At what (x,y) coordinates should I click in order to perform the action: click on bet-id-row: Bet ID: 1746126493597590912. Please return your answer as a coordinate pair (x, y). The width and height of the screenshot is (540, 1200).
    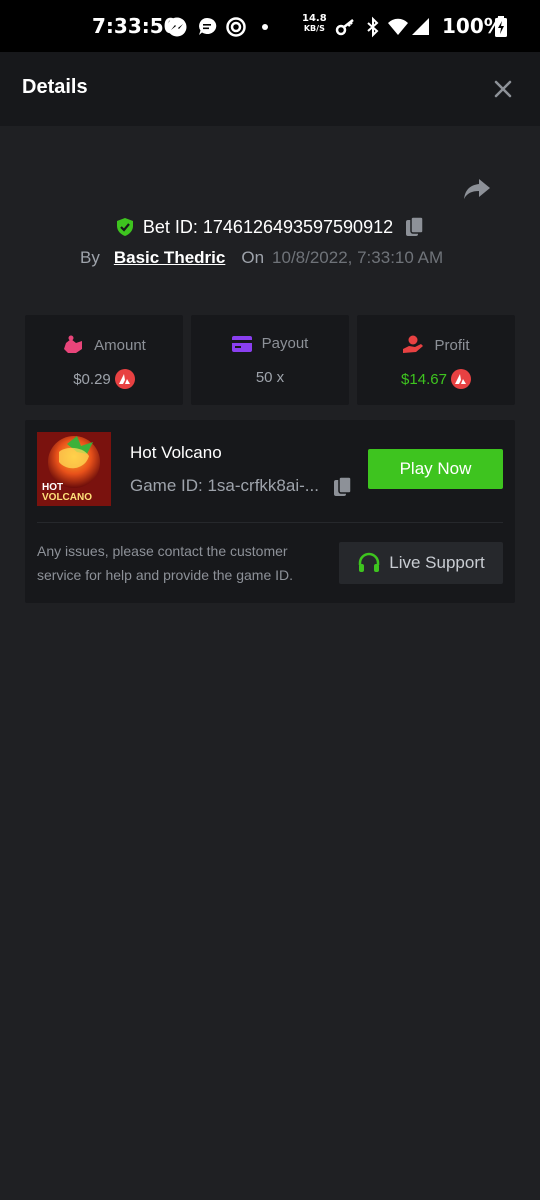
    Looking at the image, I should click on (270, 227).